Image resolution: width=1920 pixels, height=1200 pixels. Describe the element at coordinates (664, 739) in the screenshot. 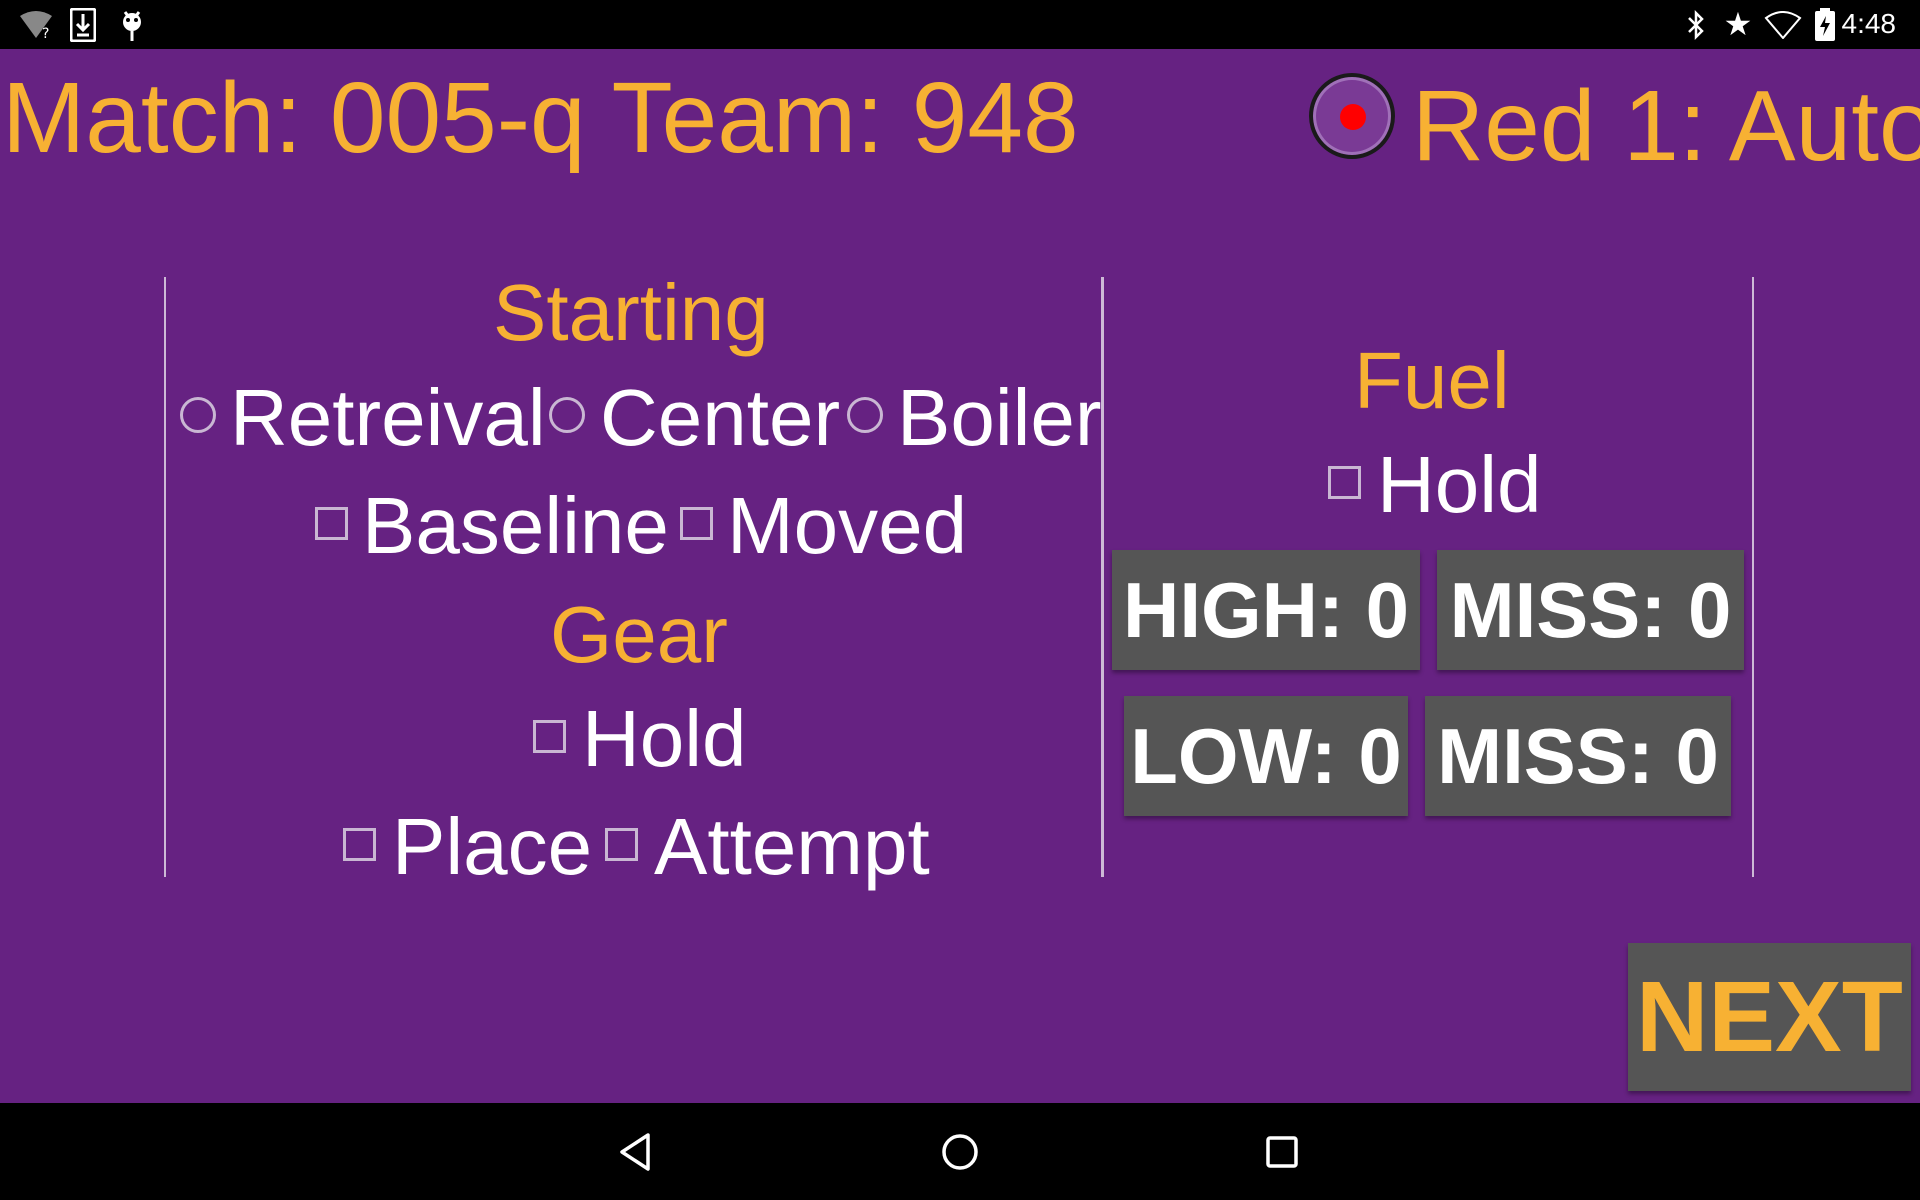

I see `label-gear-hold: Hold` at that location.